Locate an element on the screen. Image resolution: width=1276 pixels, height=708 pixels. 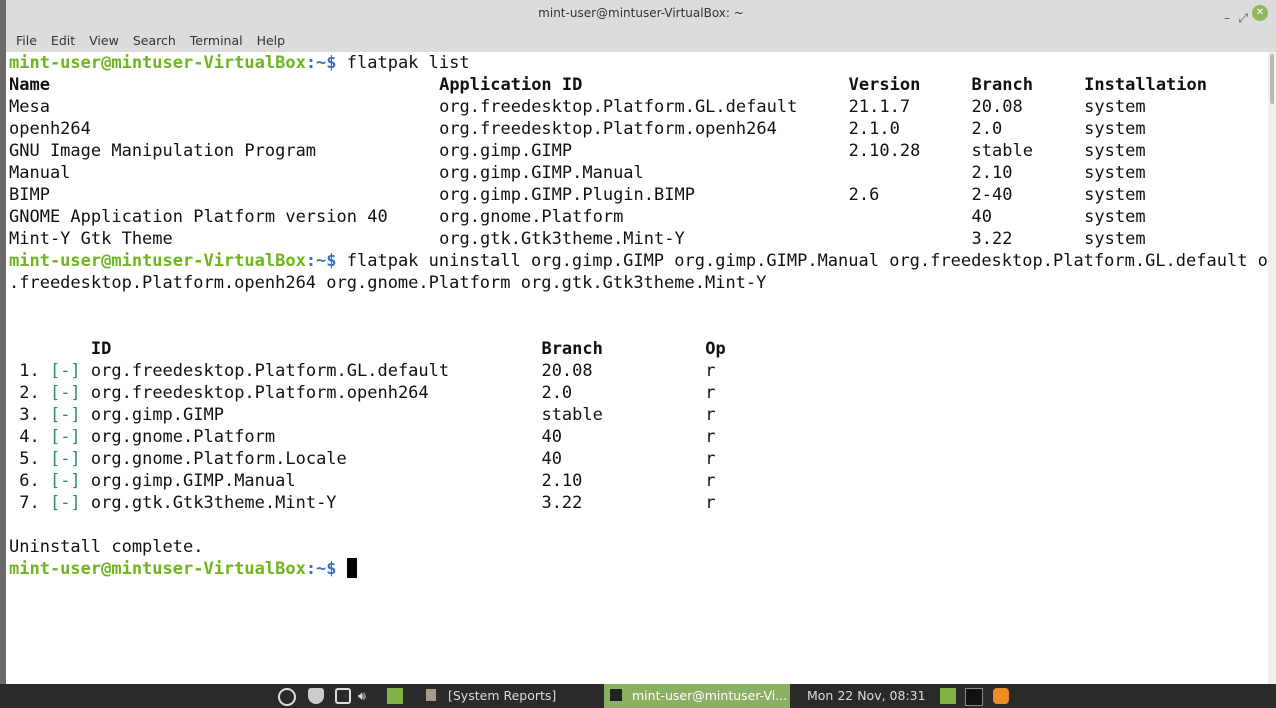
report-icon is located at coordinates (431, 695).